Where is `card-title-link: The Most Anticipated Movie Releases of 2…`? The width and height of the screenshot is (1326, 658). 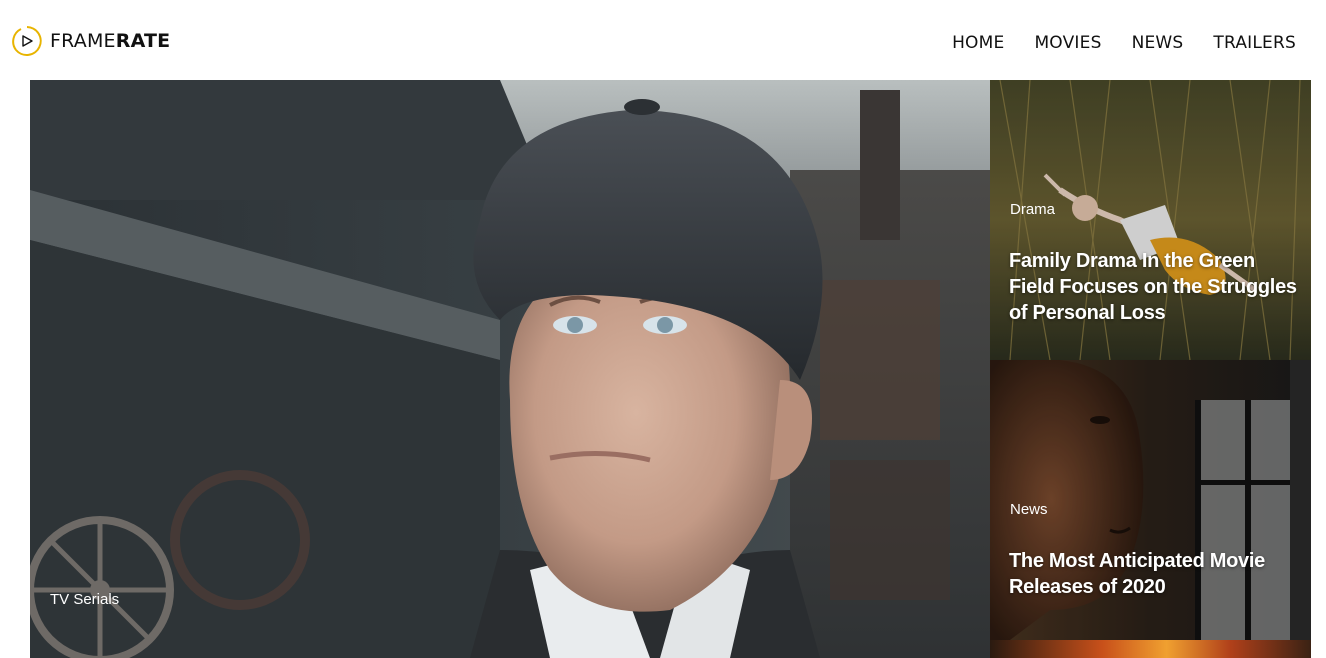
card-title-link: The Most Anticipated Movie Releases of 2… is located at coordinates (1154, 574).